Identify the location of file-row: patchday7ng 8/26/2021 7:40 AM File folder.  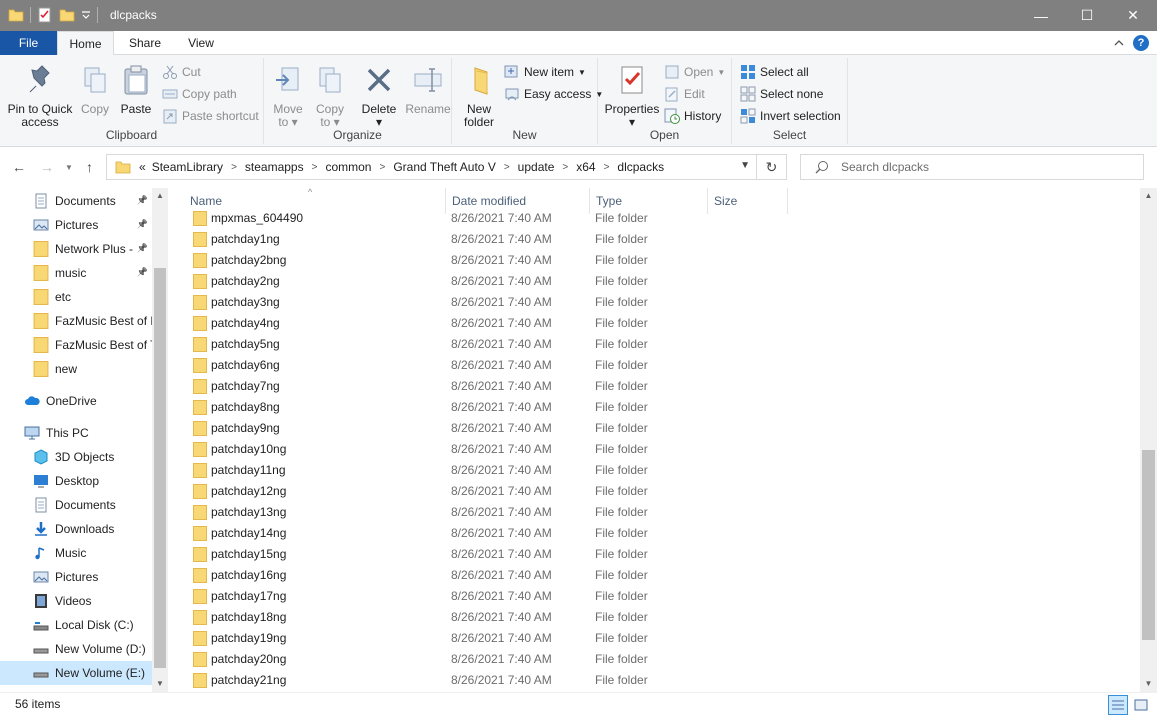
(638, 386).